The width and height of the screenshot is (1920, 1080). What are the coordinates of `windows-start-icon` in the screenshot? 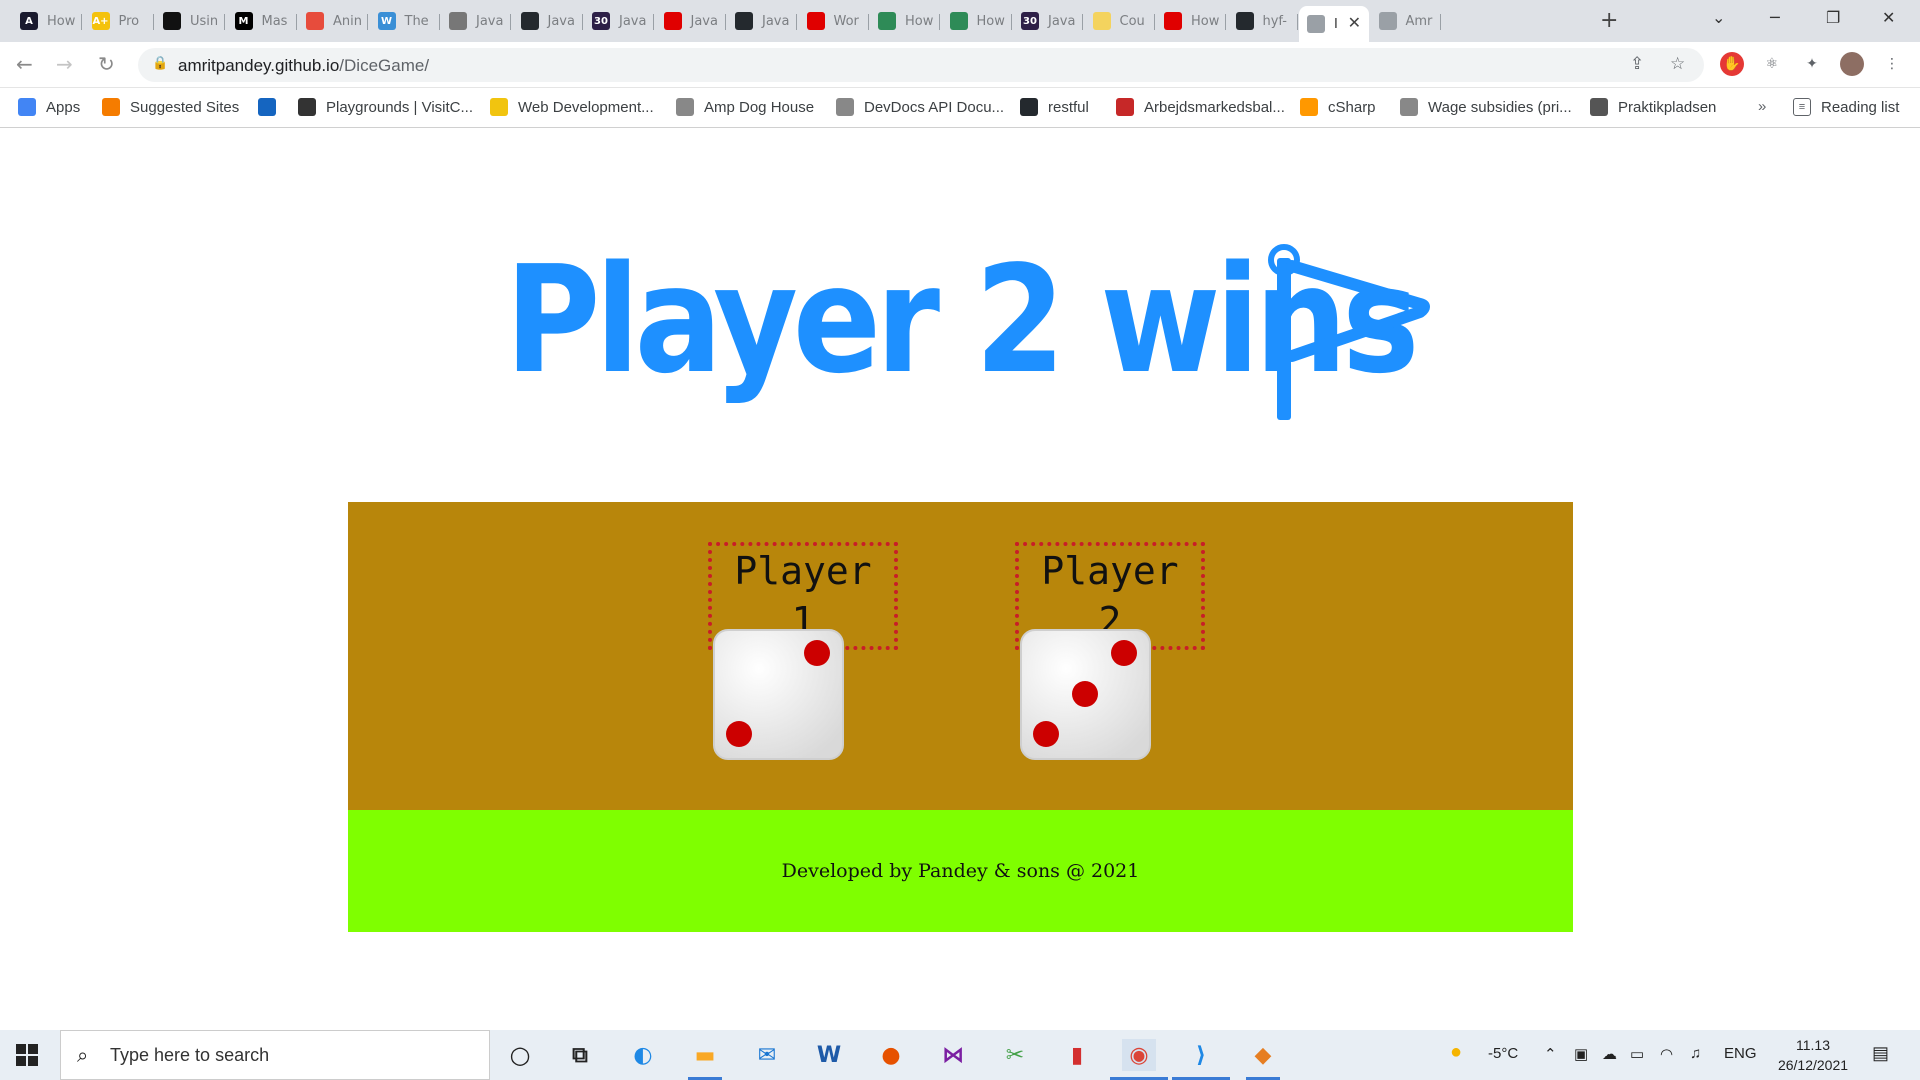 It's located at (27, 1055).